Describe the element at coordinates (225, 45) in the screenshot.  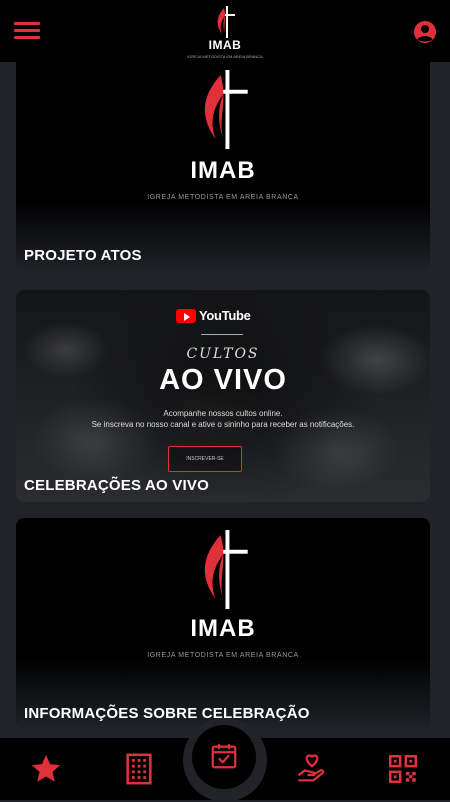
I see `app-logo-wordmark: IMAB` at that location.